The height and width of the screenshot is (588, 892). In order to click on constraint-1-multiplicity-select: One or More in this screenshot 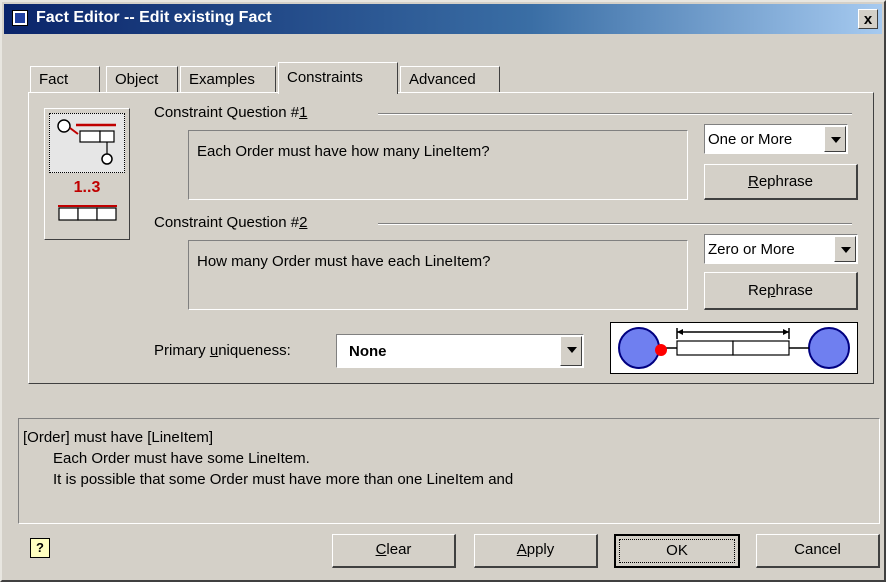, I will do `click(776, 139)`.